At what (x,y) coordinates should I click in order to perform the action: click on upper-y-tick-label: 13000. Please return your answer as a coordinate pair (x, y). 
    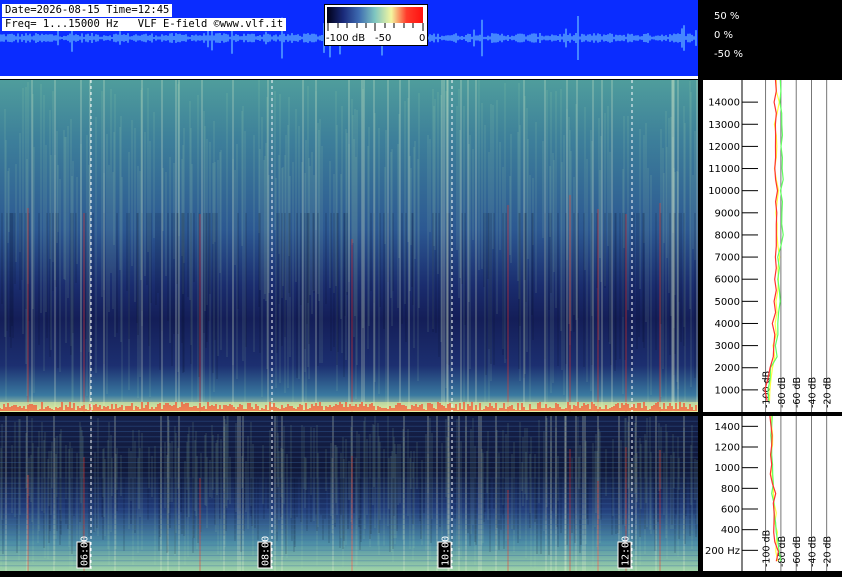
    Looking at the image, I should click on (724, 125).